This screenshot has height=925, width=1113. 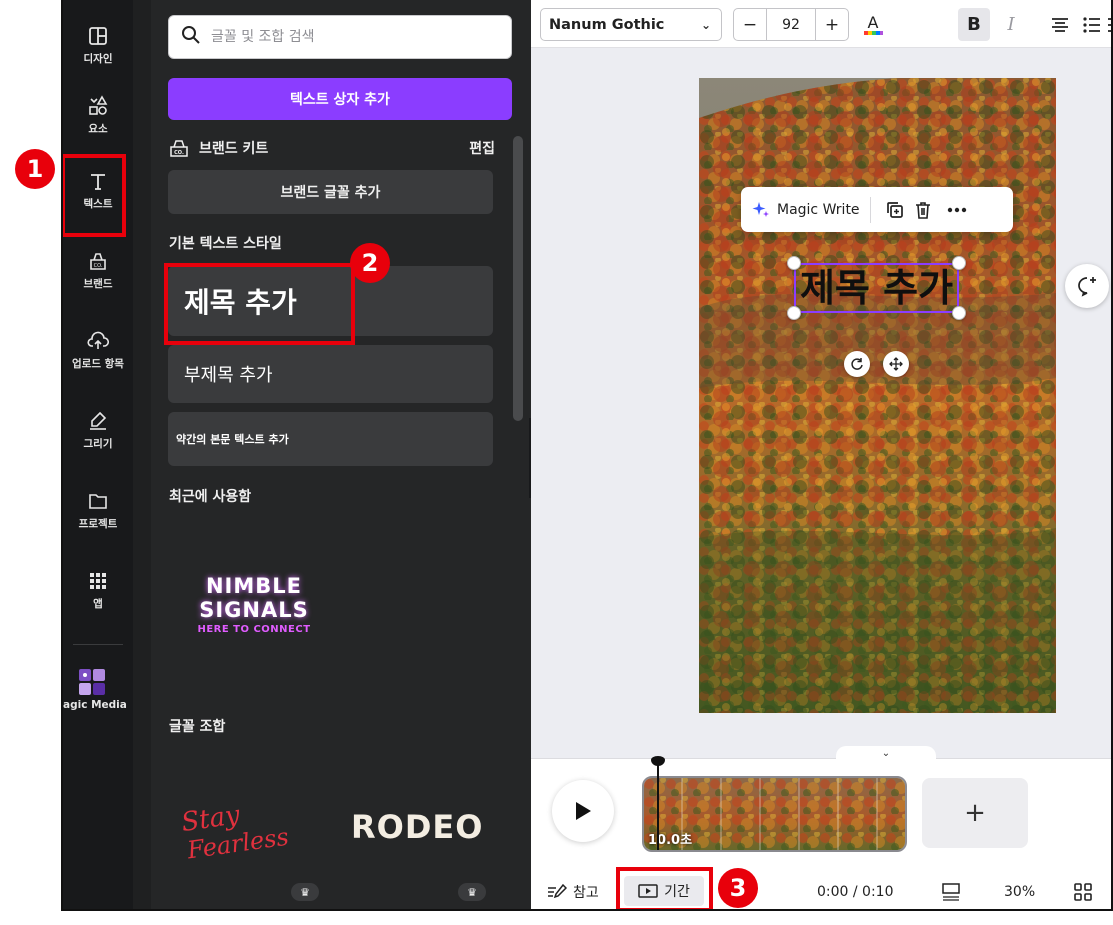 I want to click on zoom-level: 30%, so click(x=1019, y=890).